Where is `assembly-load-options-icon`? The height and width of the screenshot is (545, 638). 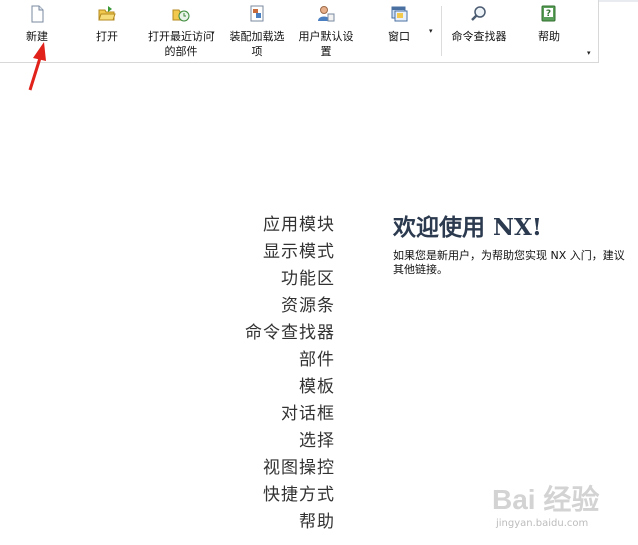 assembly-load-options-icon is located at coordinates (257, 14).